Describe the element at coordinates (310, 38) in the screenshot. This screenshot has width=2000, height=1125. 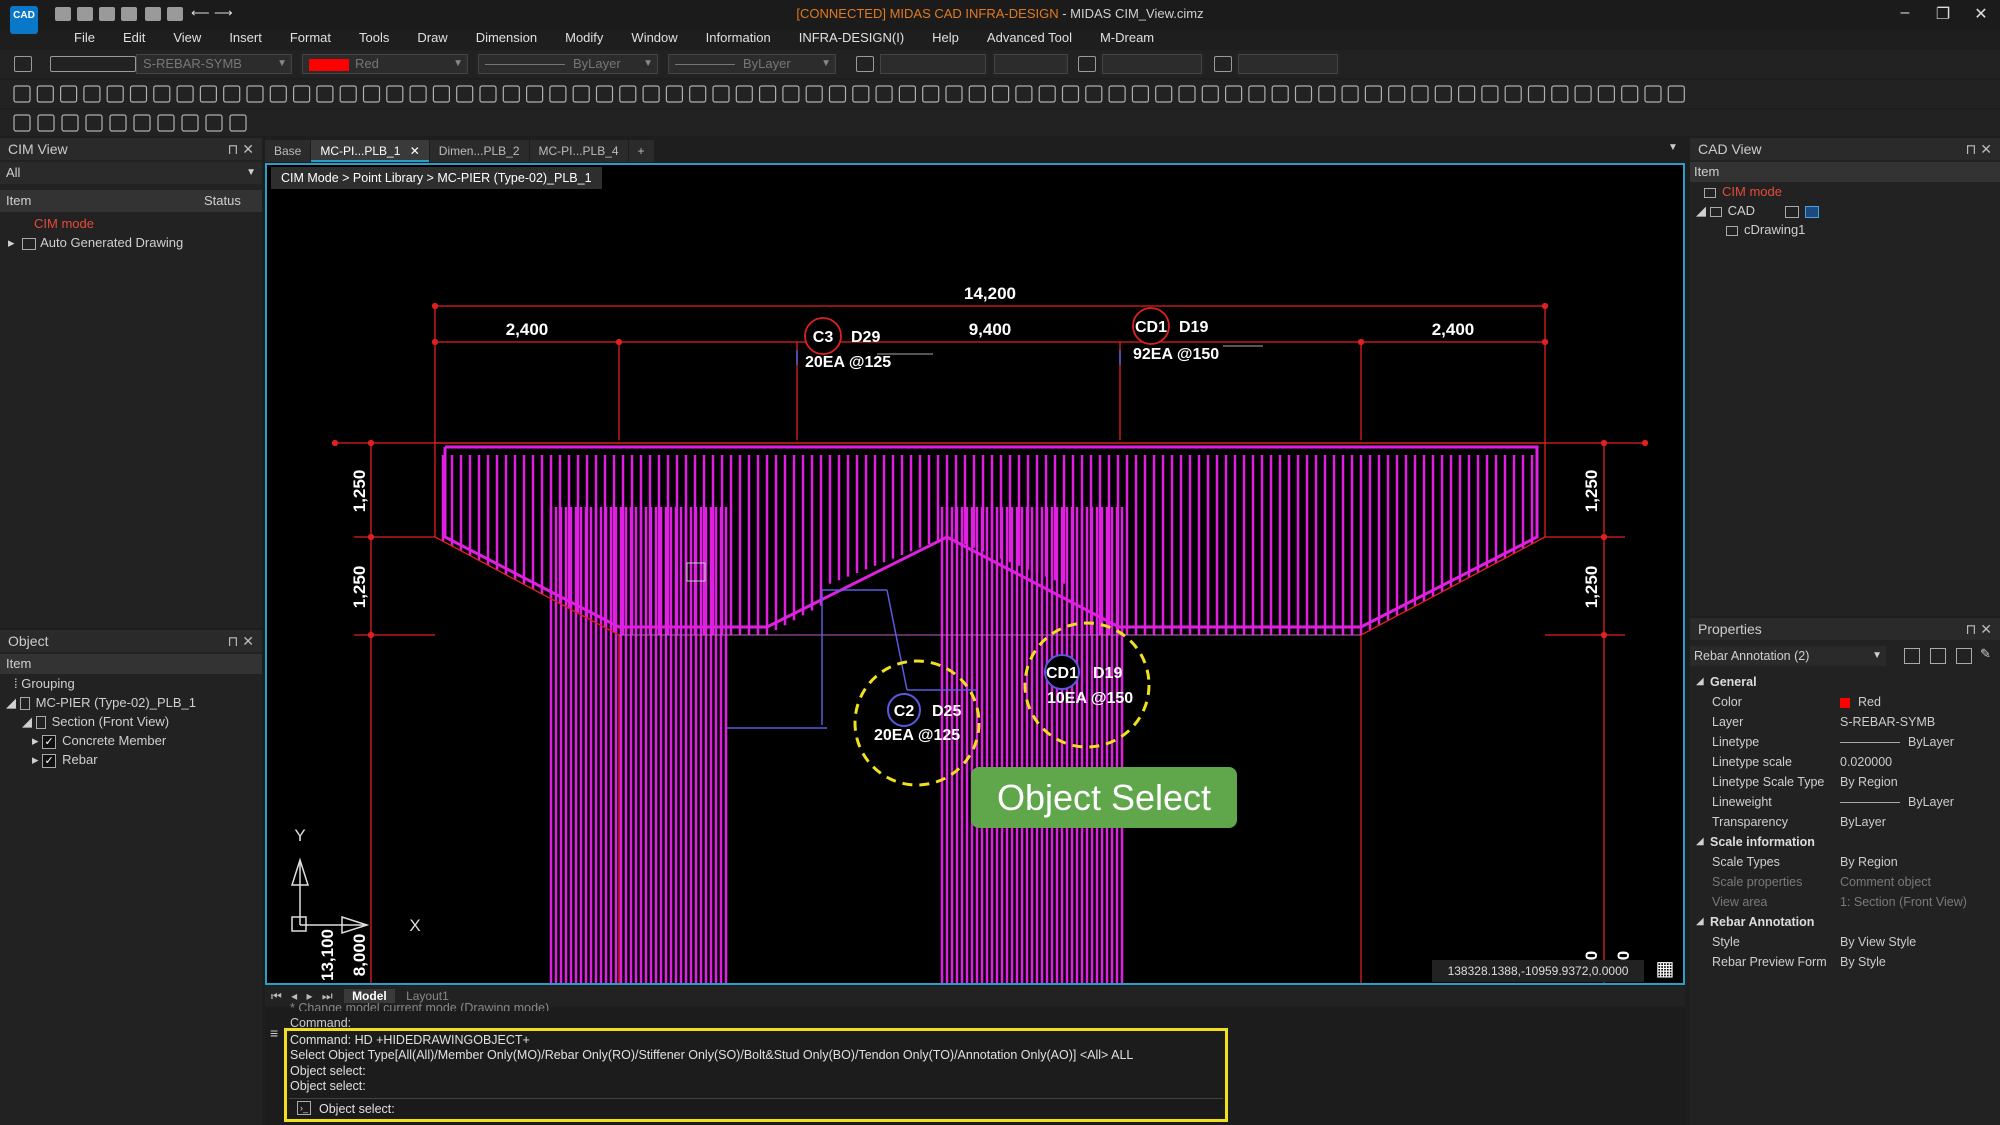
I see `menu-format: Format` at that location.